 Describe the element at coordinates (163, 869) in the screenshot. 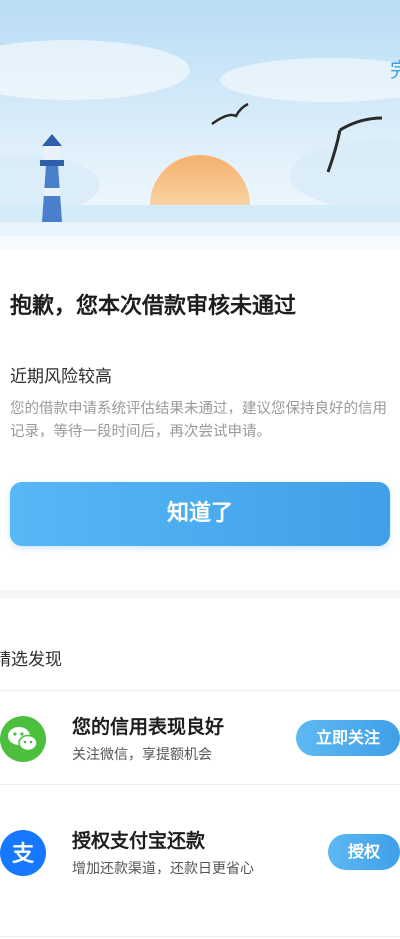

I see `list-item-subtitle: 增加还款渠道，还款日更省心` at that location.